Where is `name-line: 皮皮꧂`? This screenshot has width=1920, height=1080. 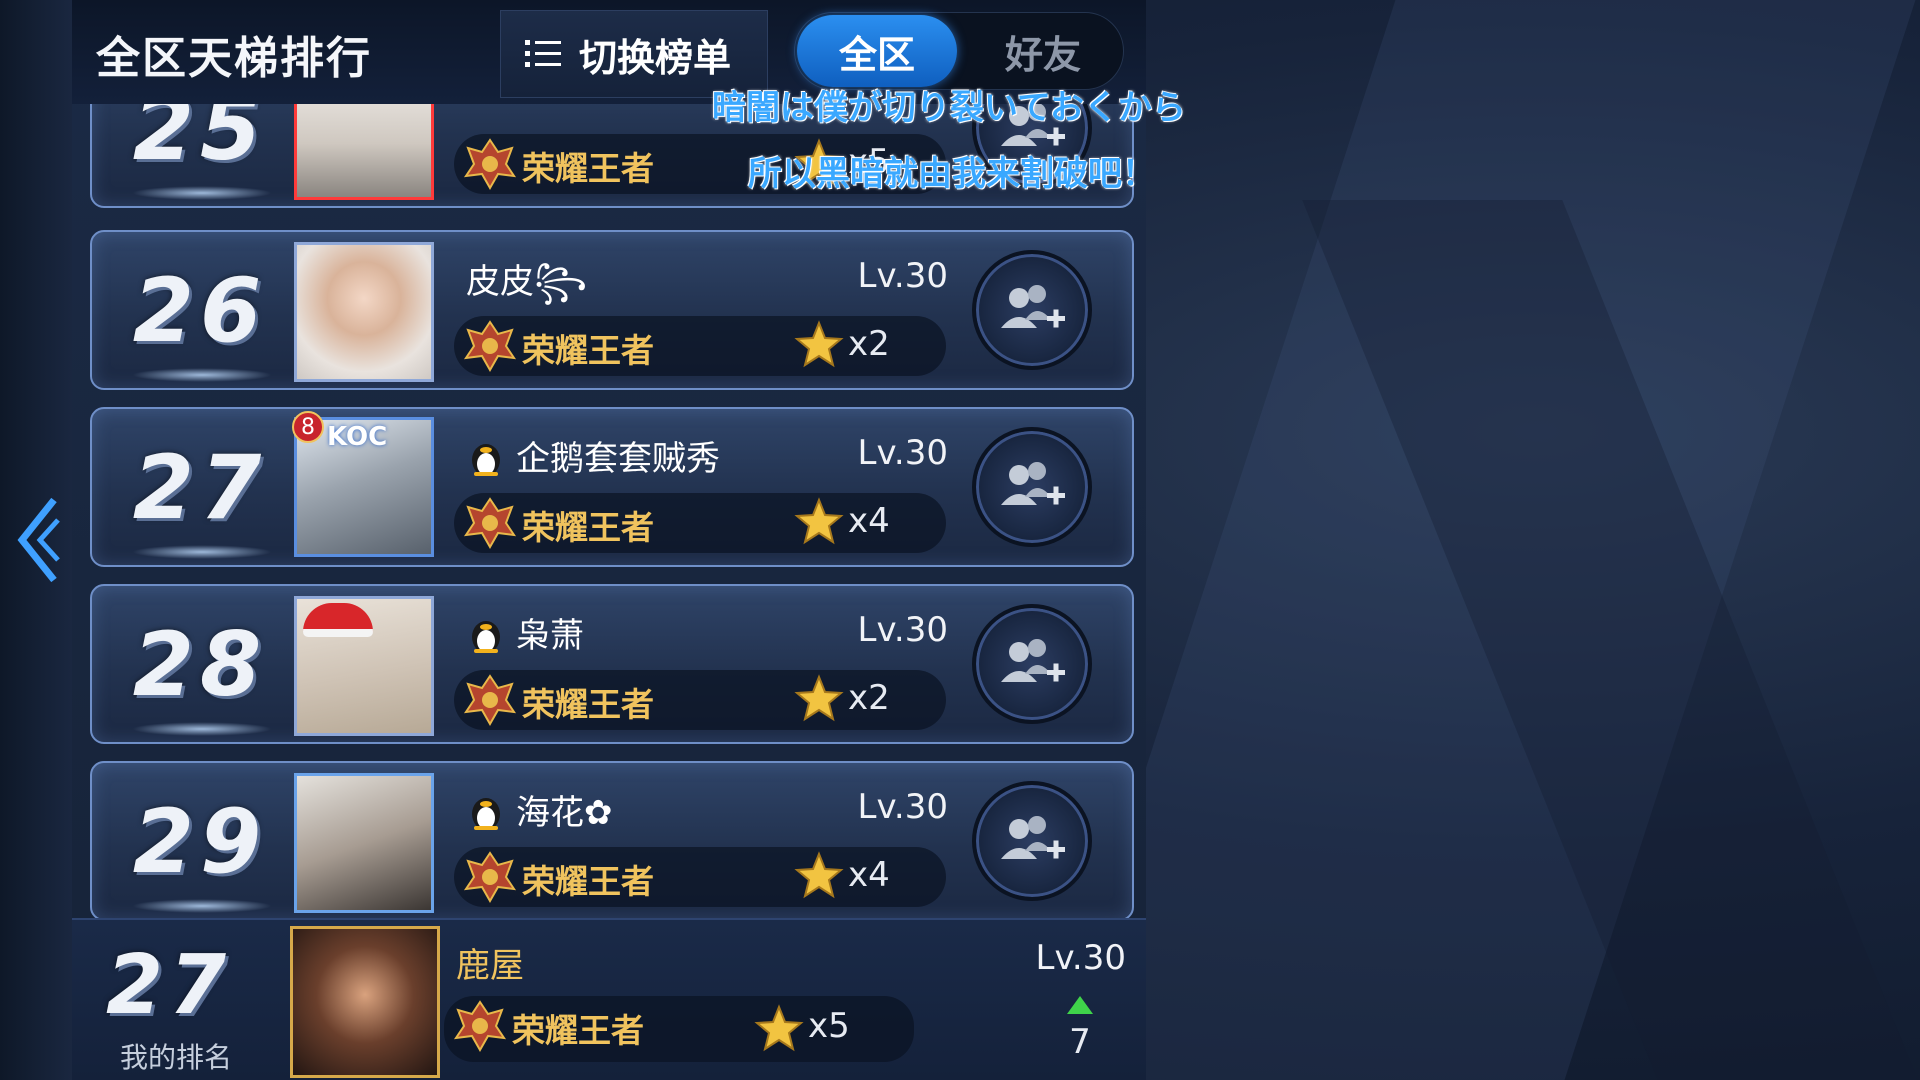
name-line: 皮皮꧂ is located at coordinates (526, 289).